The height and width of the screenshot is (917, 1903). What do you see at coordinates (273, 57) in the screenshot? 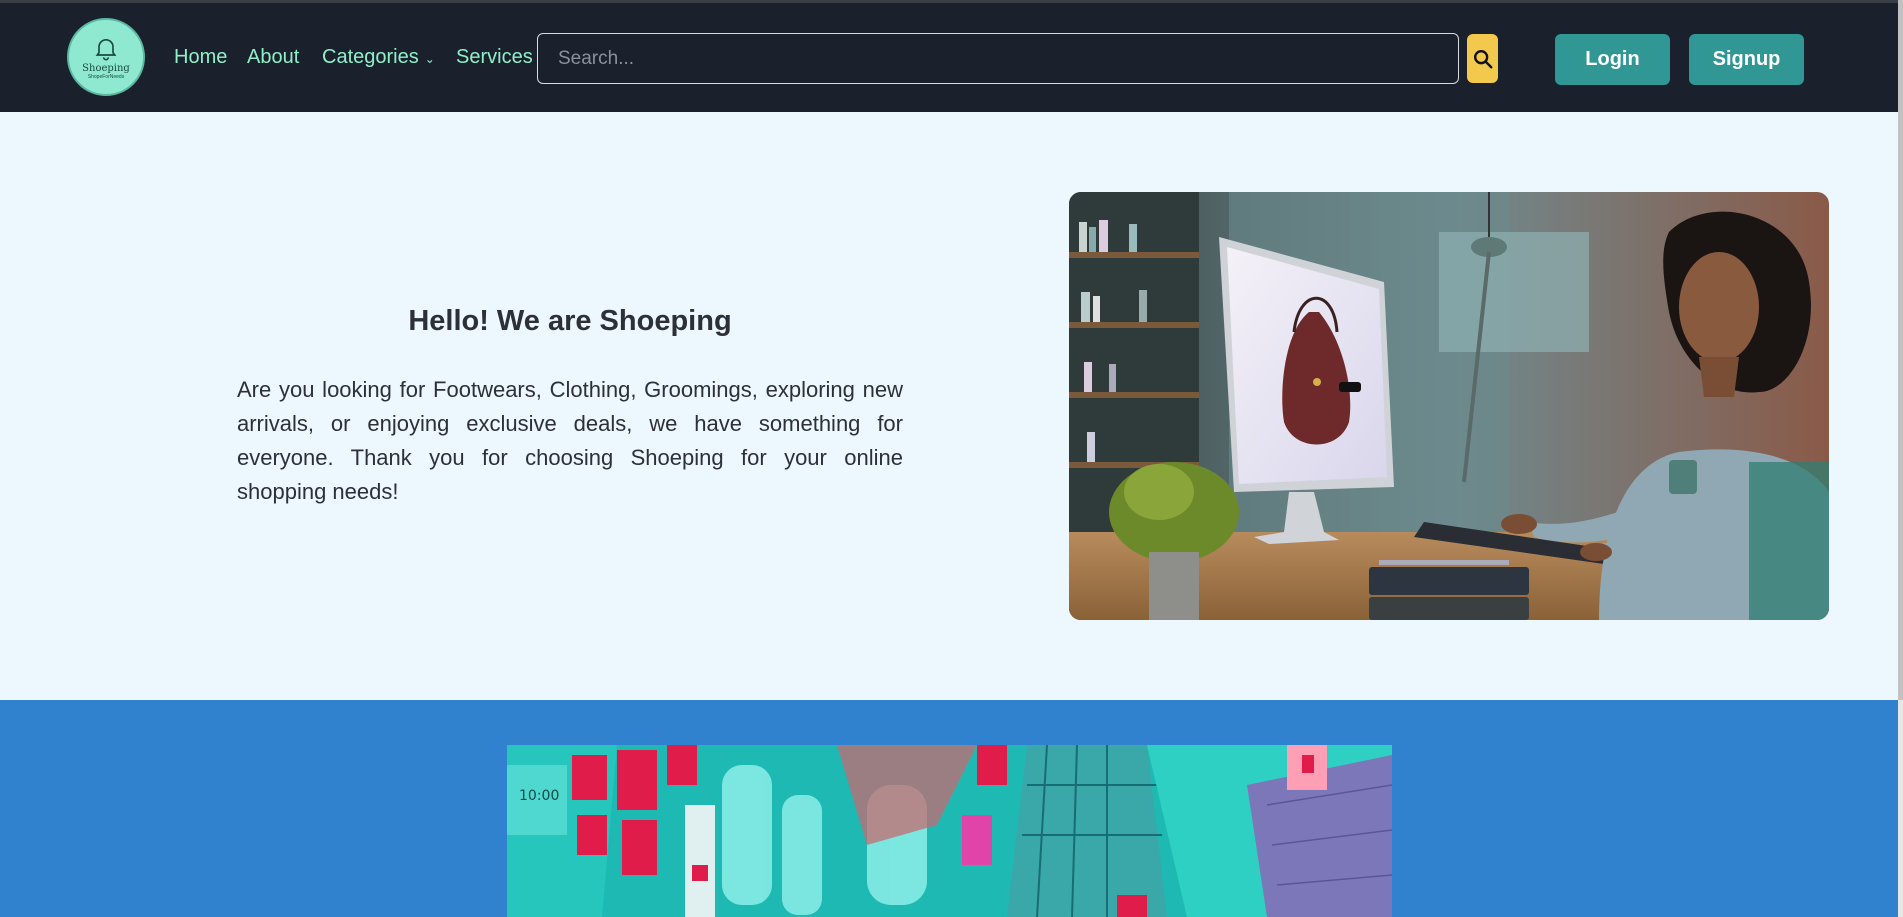
I see `nav-about-link: About` at bounding box center [273, 57].